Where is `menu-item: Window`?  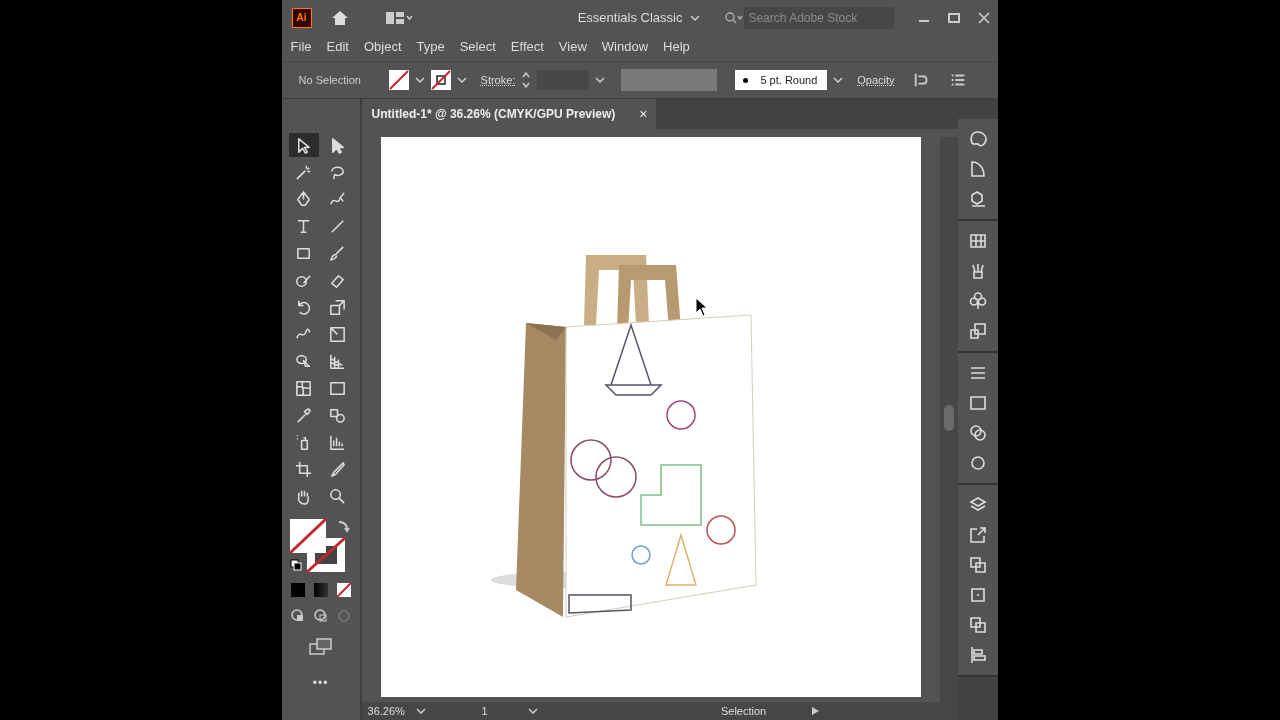
menu-item: Window is located at coordinates (625, 46).